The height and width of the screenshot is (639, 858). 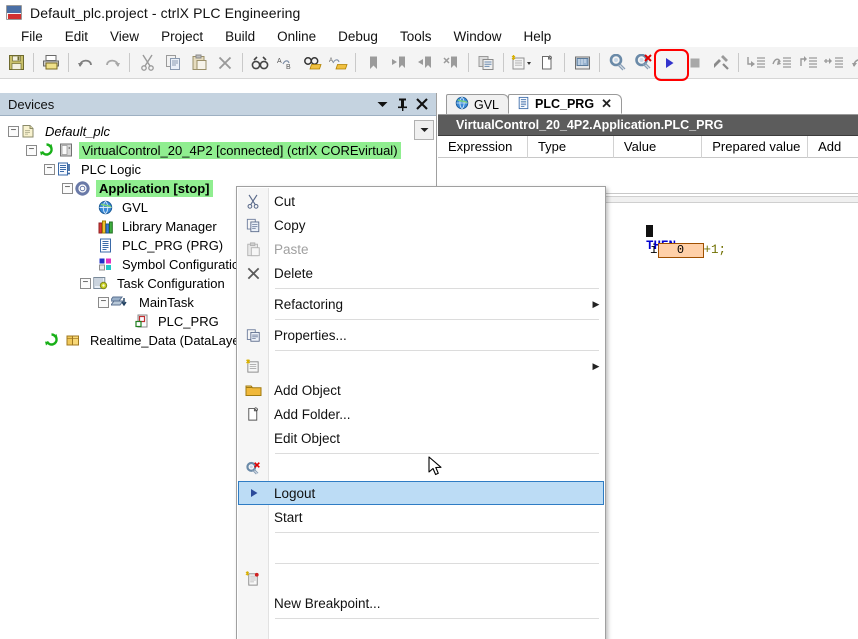 What do you see at coordinates (671, 64) in the screenshot?
I see `start-run-button` at bounding box center [671, 64].